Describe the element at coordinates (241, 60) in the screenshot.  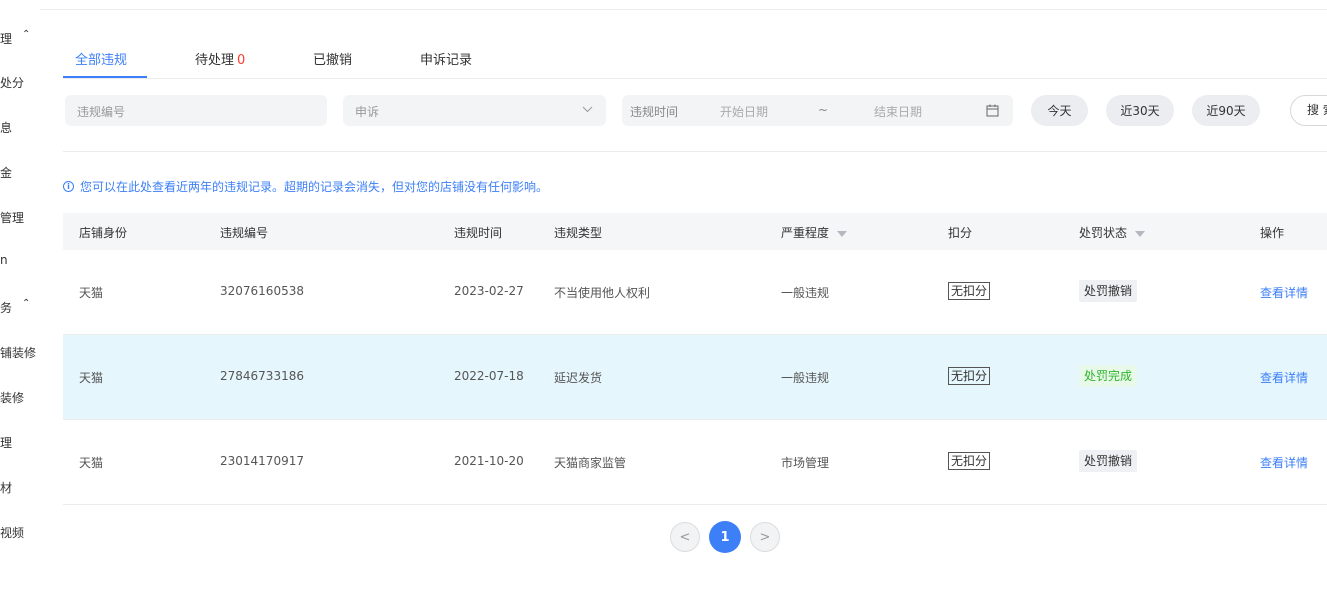
I see `pending-count-badge: 0` at that location.